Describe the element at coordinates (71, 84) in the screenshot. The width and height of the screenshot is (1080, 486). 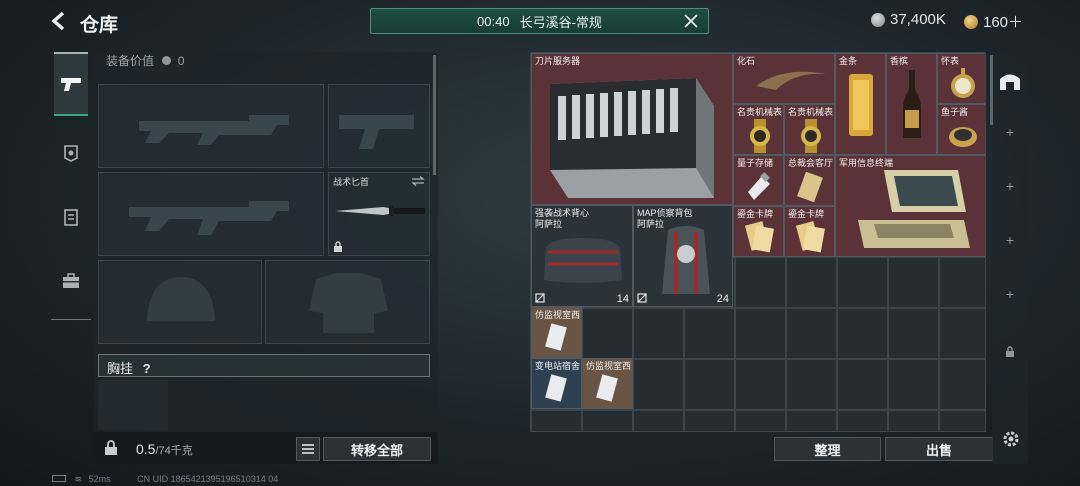
I see `tab-weapons` at that location.